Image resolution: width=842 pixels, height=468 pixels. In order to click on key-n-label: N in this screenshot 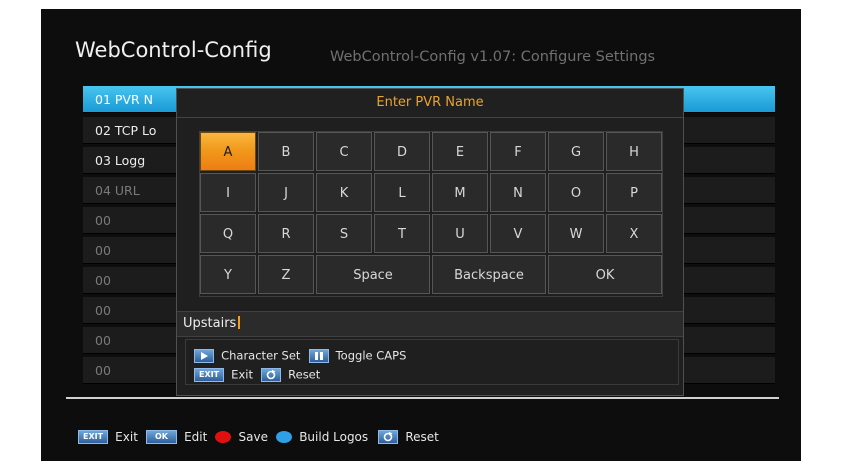, I will do `click(518, 193)`.